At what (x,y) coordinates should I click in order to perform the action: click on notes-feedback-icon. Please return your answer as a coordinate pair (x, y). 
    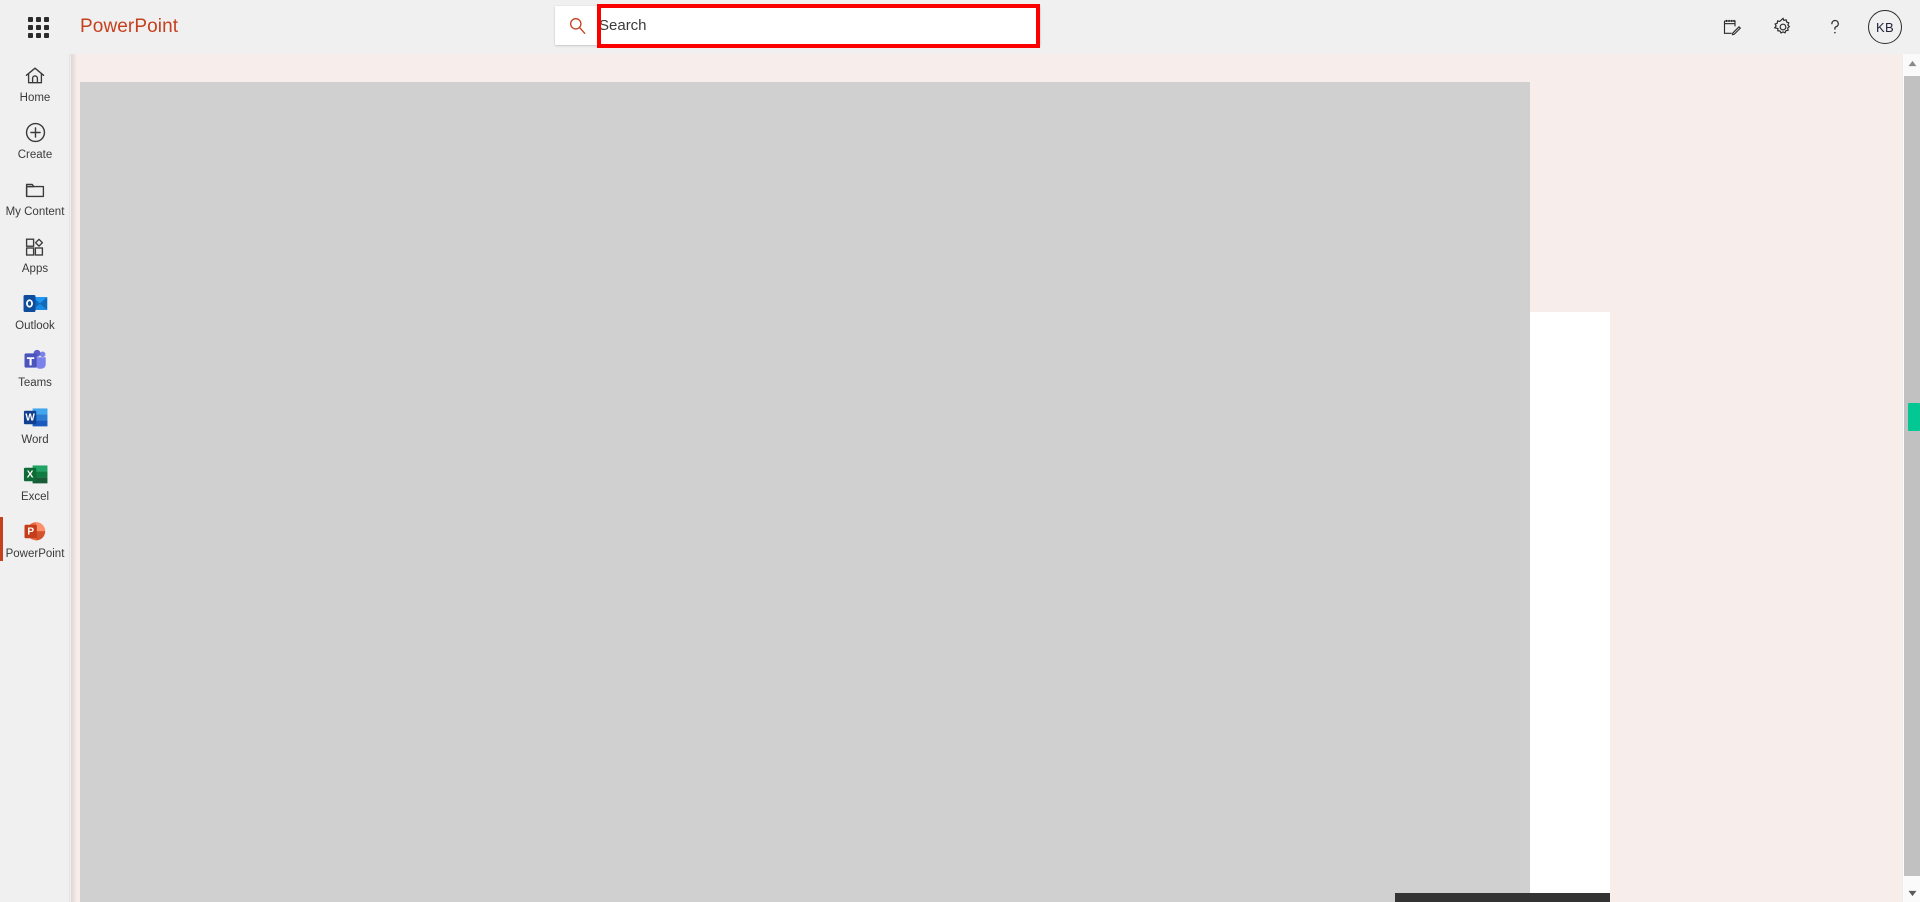
    Looking at the image, I should click on (1731, 27).